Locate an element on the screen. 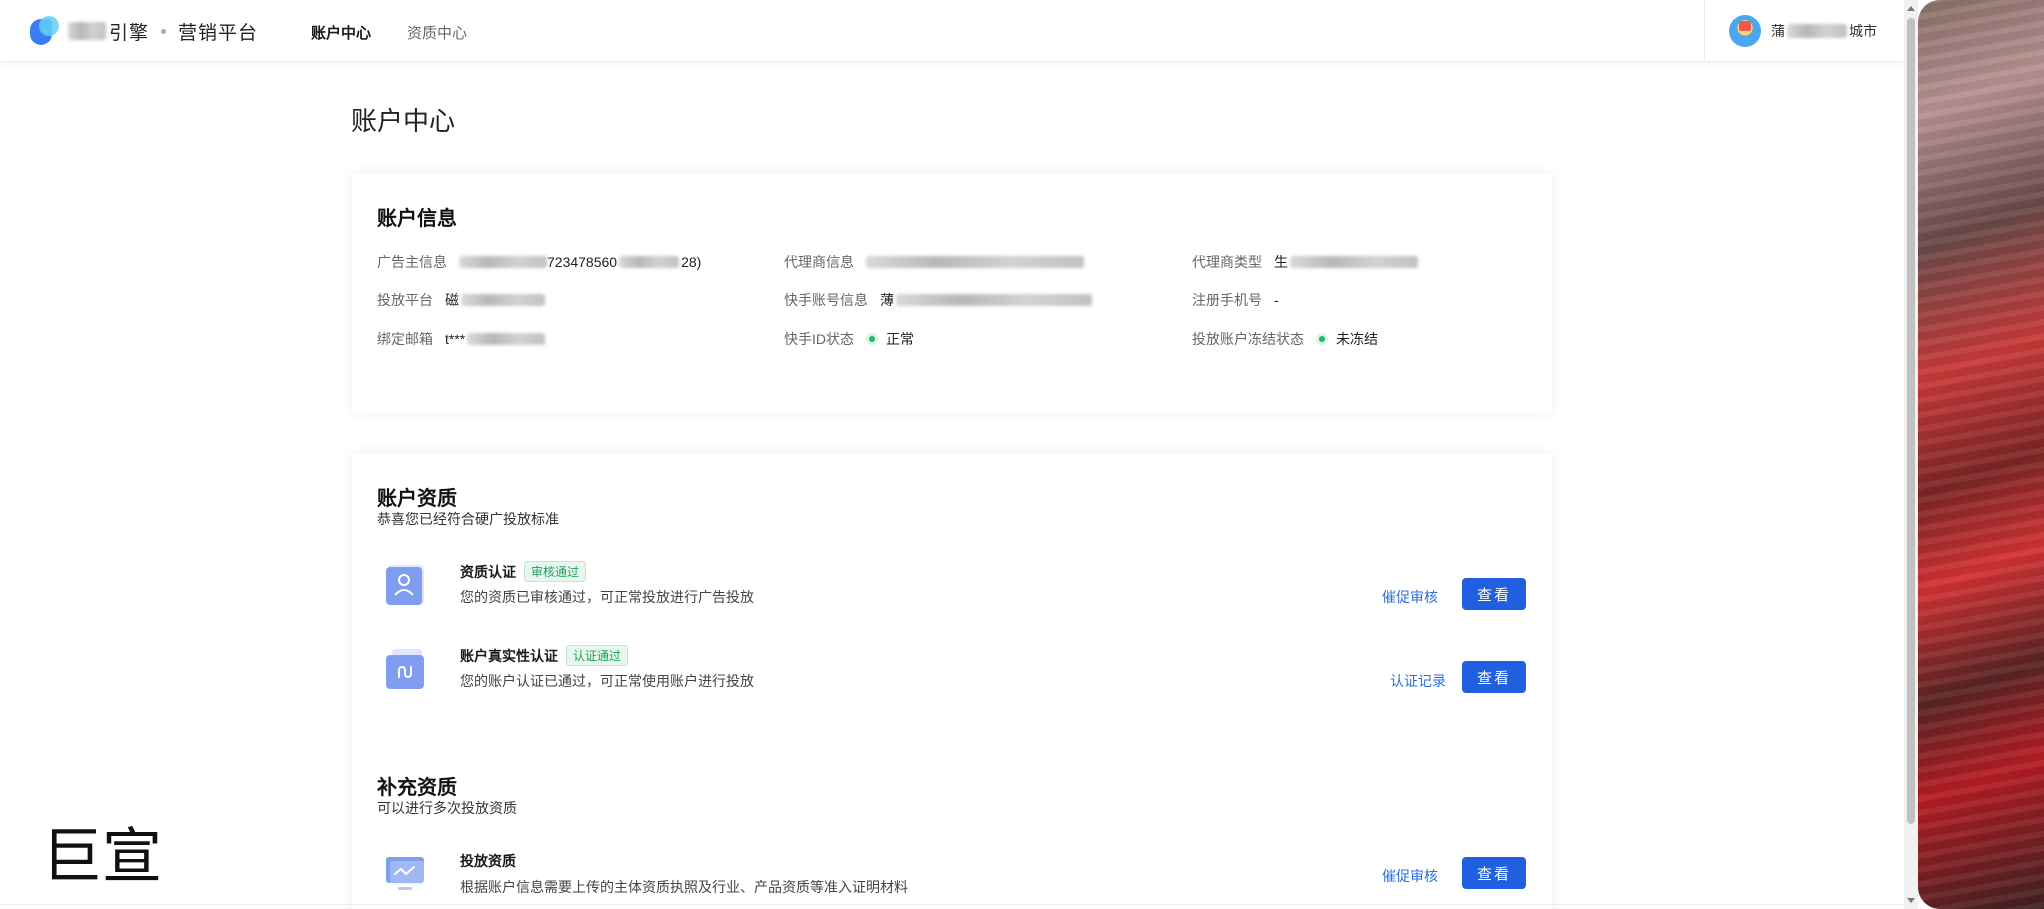 The width and height of the screenshot is (2044, 909). item-description: 根据账户信息需要上传的主体资质执照及行业、产品资质等准入证明材料 is located at coordinates (684, 887).